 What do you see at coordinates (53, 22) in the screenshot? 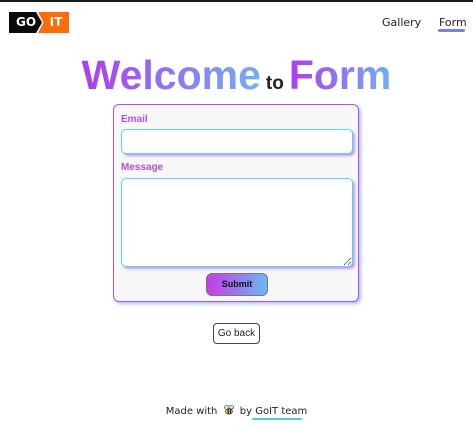
I see `logo-it: IT` at bounding box center [53, 22].